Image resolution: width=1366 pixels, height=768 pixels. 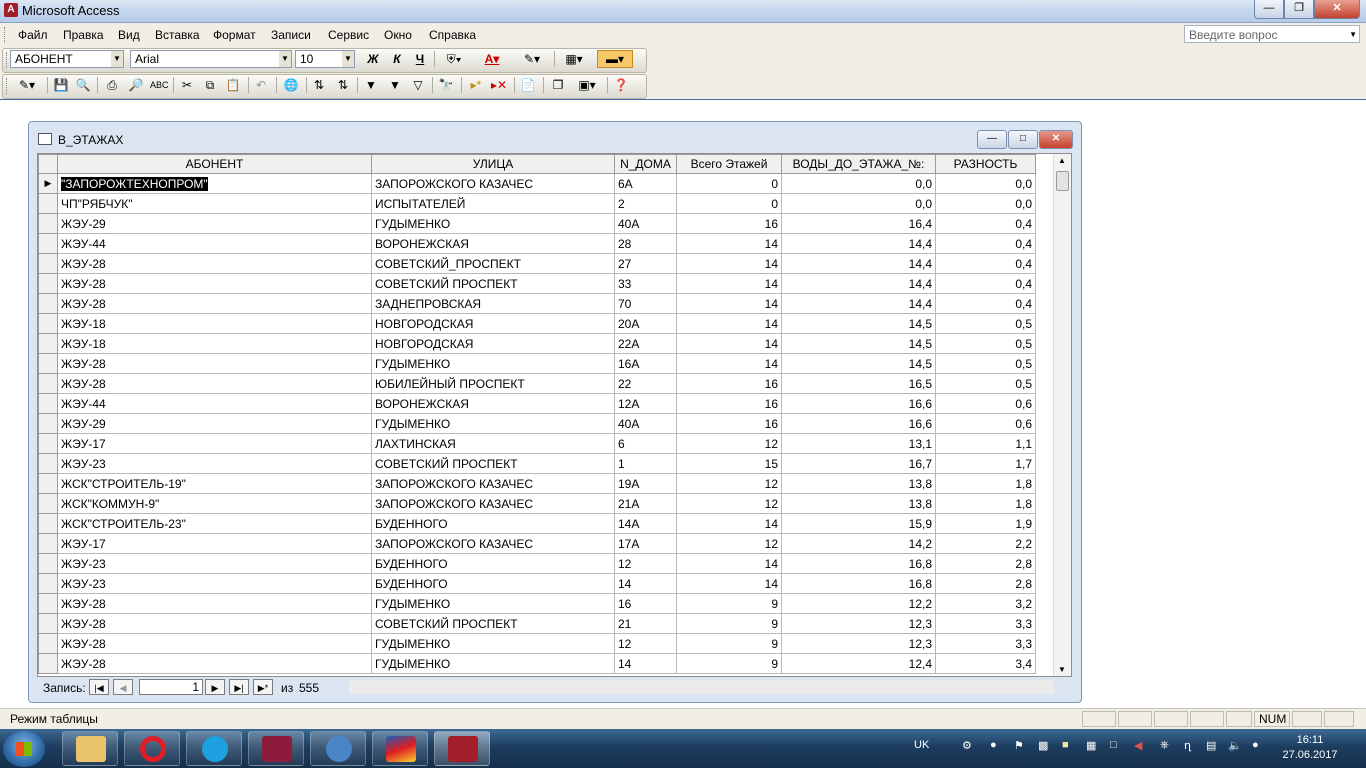 What do you see at coordinates (645, 283) in the screenshot?
I see `cell-house-number: 33` at bounding box center [645, 283].